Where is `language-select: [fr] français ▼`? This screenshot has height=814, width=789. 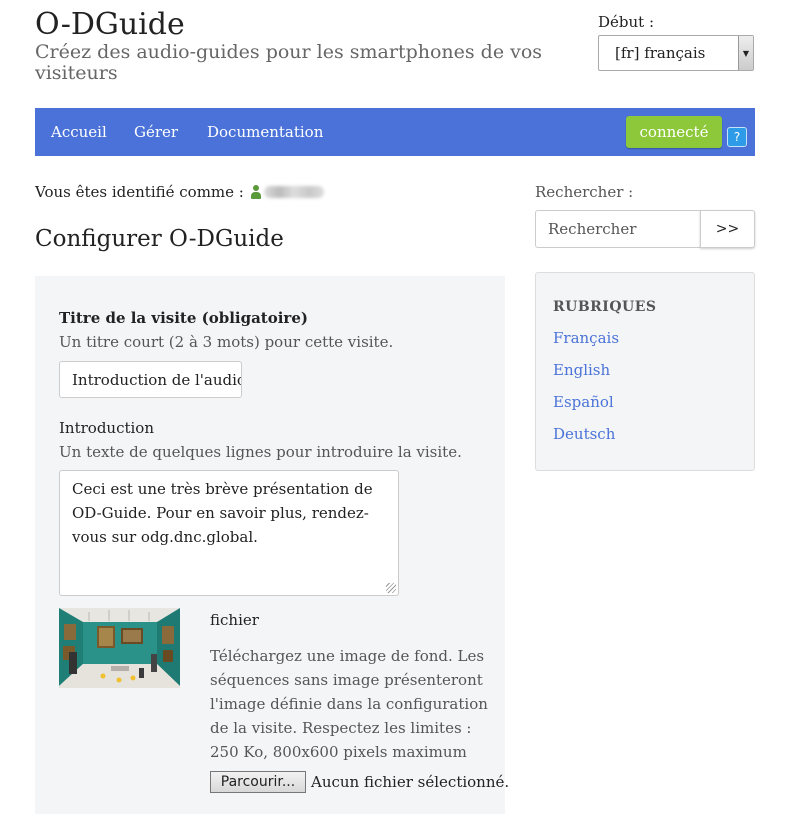
language-select: [fr] français ▼ is located at coordinates (676, 53).